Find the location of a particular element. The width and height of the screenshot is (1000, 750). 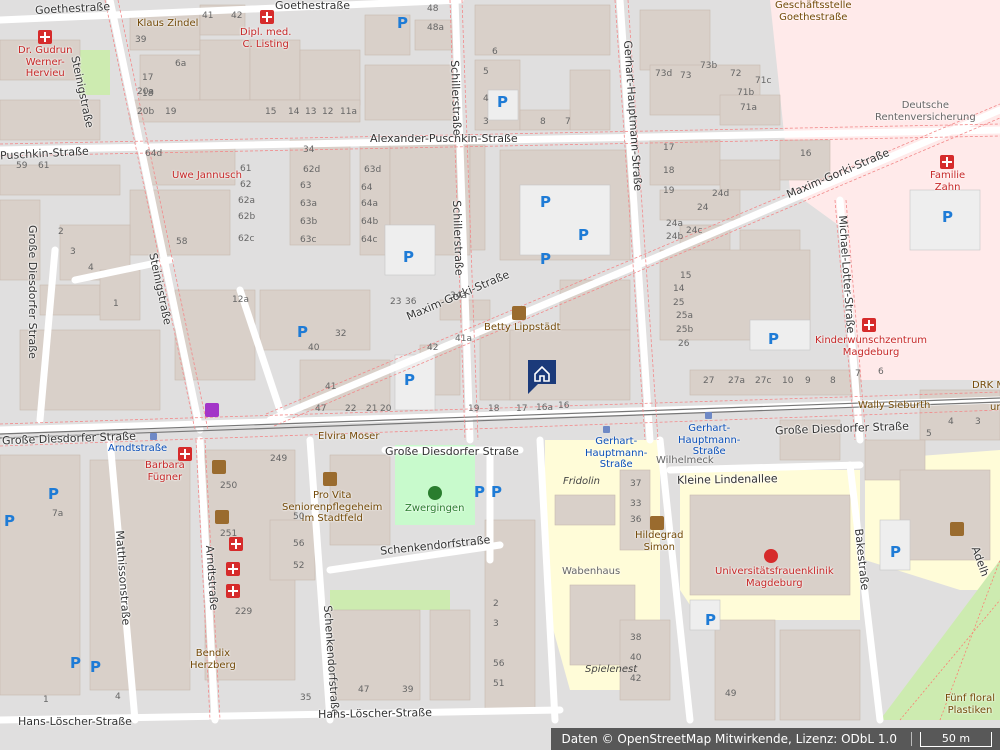

scale-label: 50 m is located at coordinates (956, 739).